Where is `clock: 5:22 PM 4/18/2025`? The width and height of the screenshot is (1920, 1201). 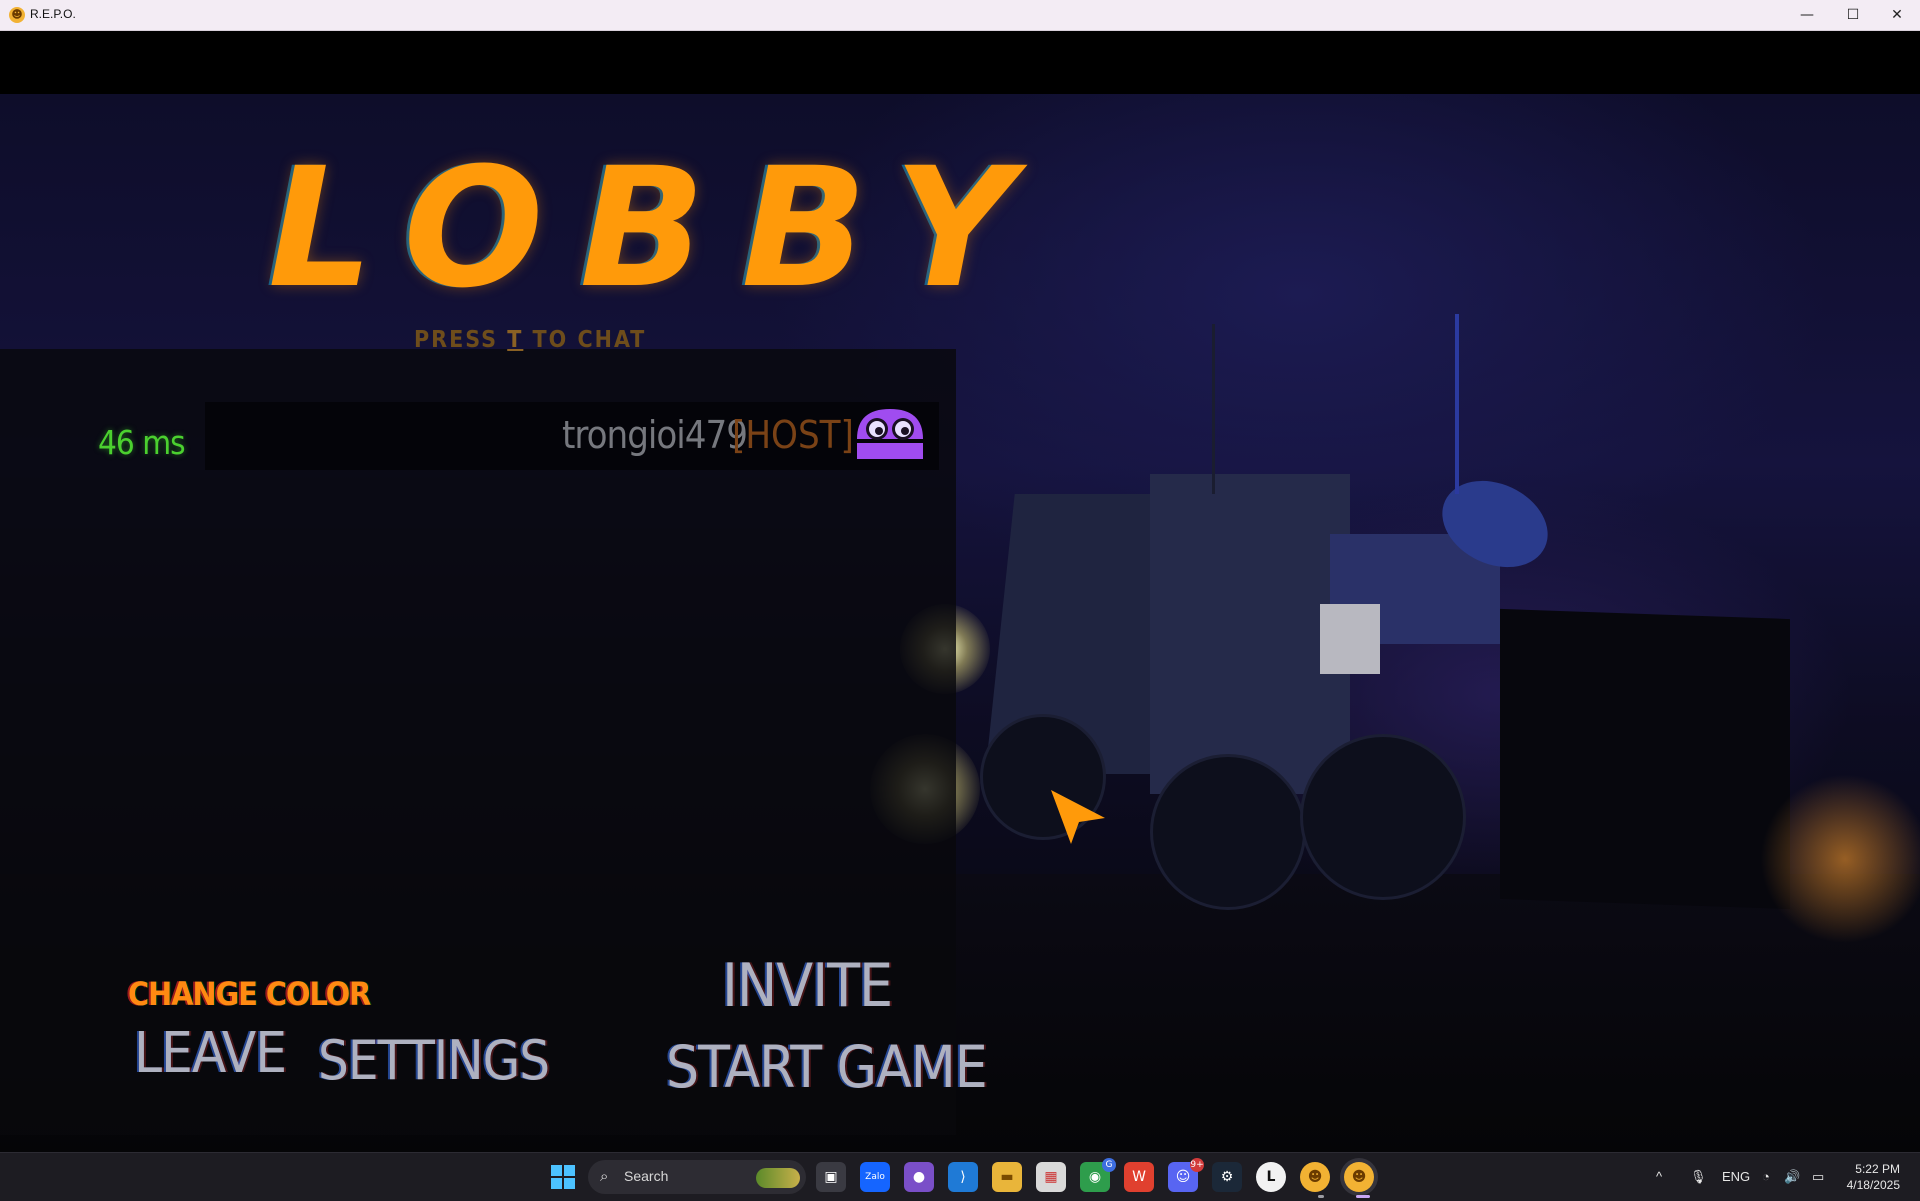 clock: 5:22 PM 4/18/2025 is located at coordinates (1873, 1177).